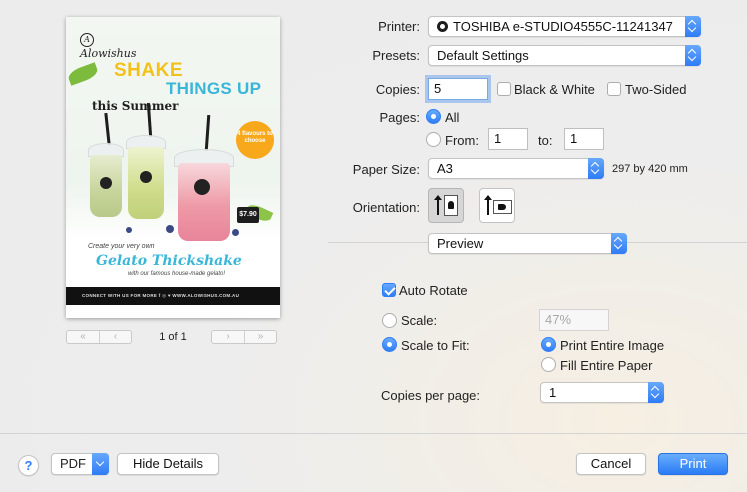 This screenshot has width=747, height=492. What do you see at coordinates (445, 168) in the screenshot?
I see `paper-size-value: A3` at bounding box center [445, 168].